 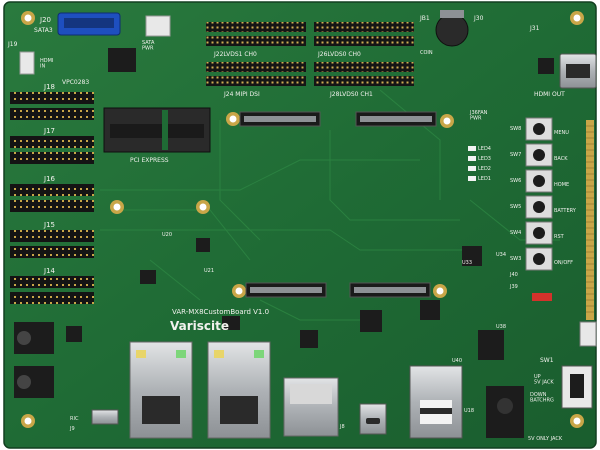 I want to click on label-j16: J16, so click(x=49, y=179).